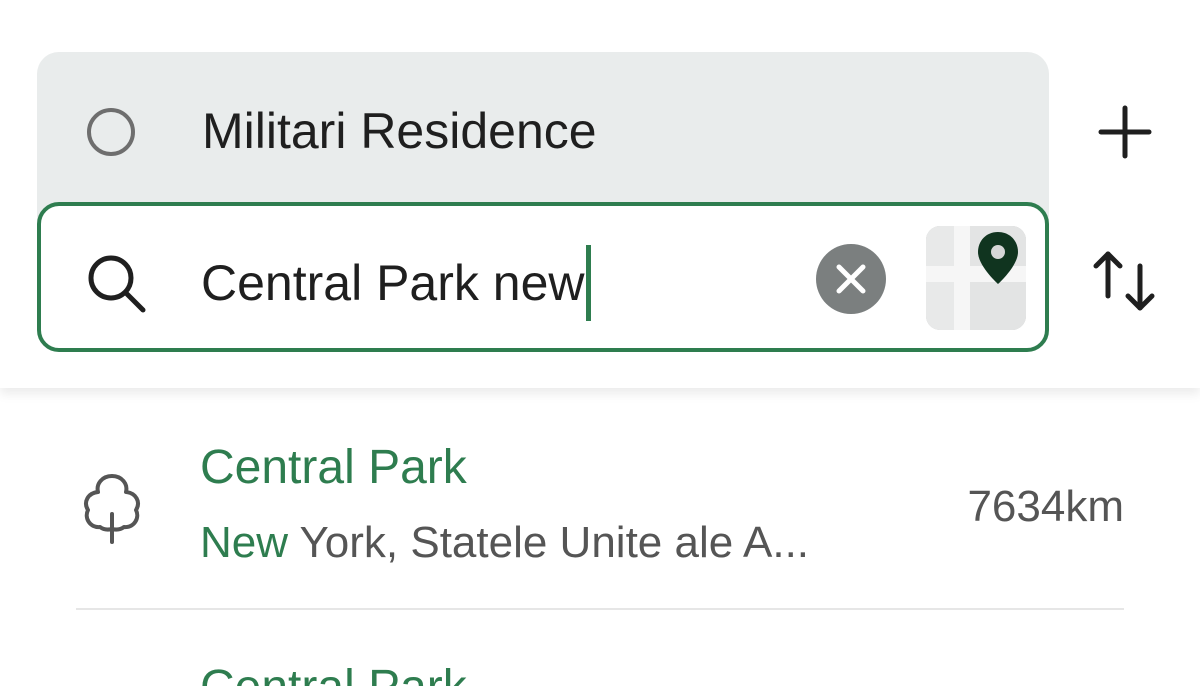 The width and height of the screenshot is (1200, 686). Describe the element at coordinates (588, 283) in the screenshot. I see `text-caret` at that location.